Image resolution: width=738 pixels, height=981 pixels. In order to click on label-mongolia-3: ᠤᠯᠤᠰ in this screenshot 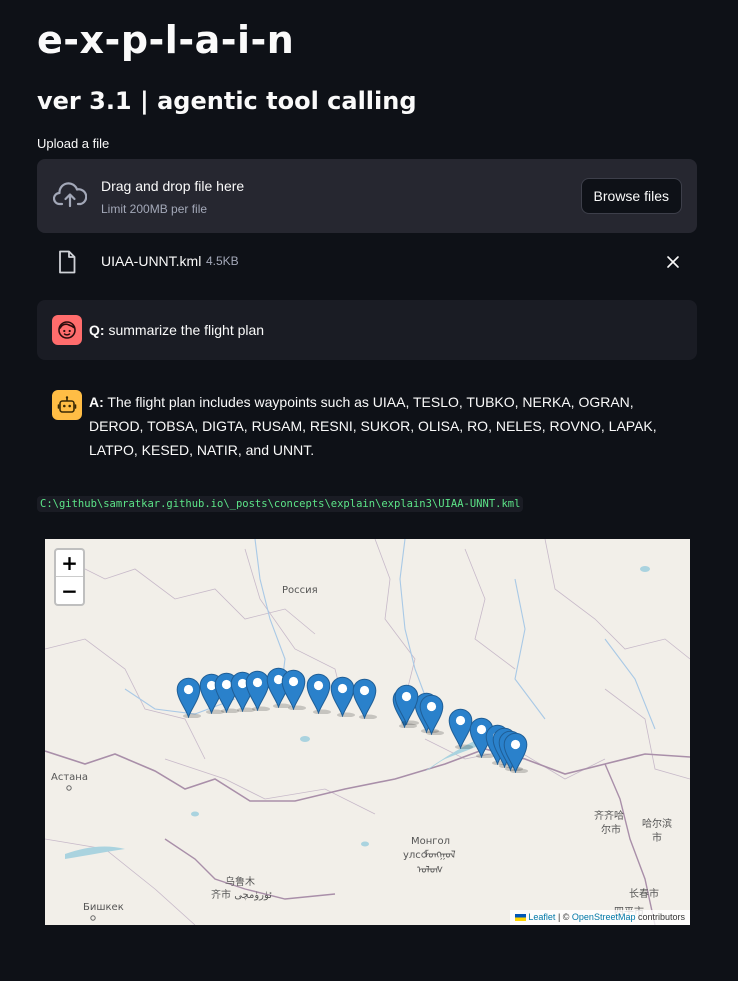, I will do `click(430, 870)`.